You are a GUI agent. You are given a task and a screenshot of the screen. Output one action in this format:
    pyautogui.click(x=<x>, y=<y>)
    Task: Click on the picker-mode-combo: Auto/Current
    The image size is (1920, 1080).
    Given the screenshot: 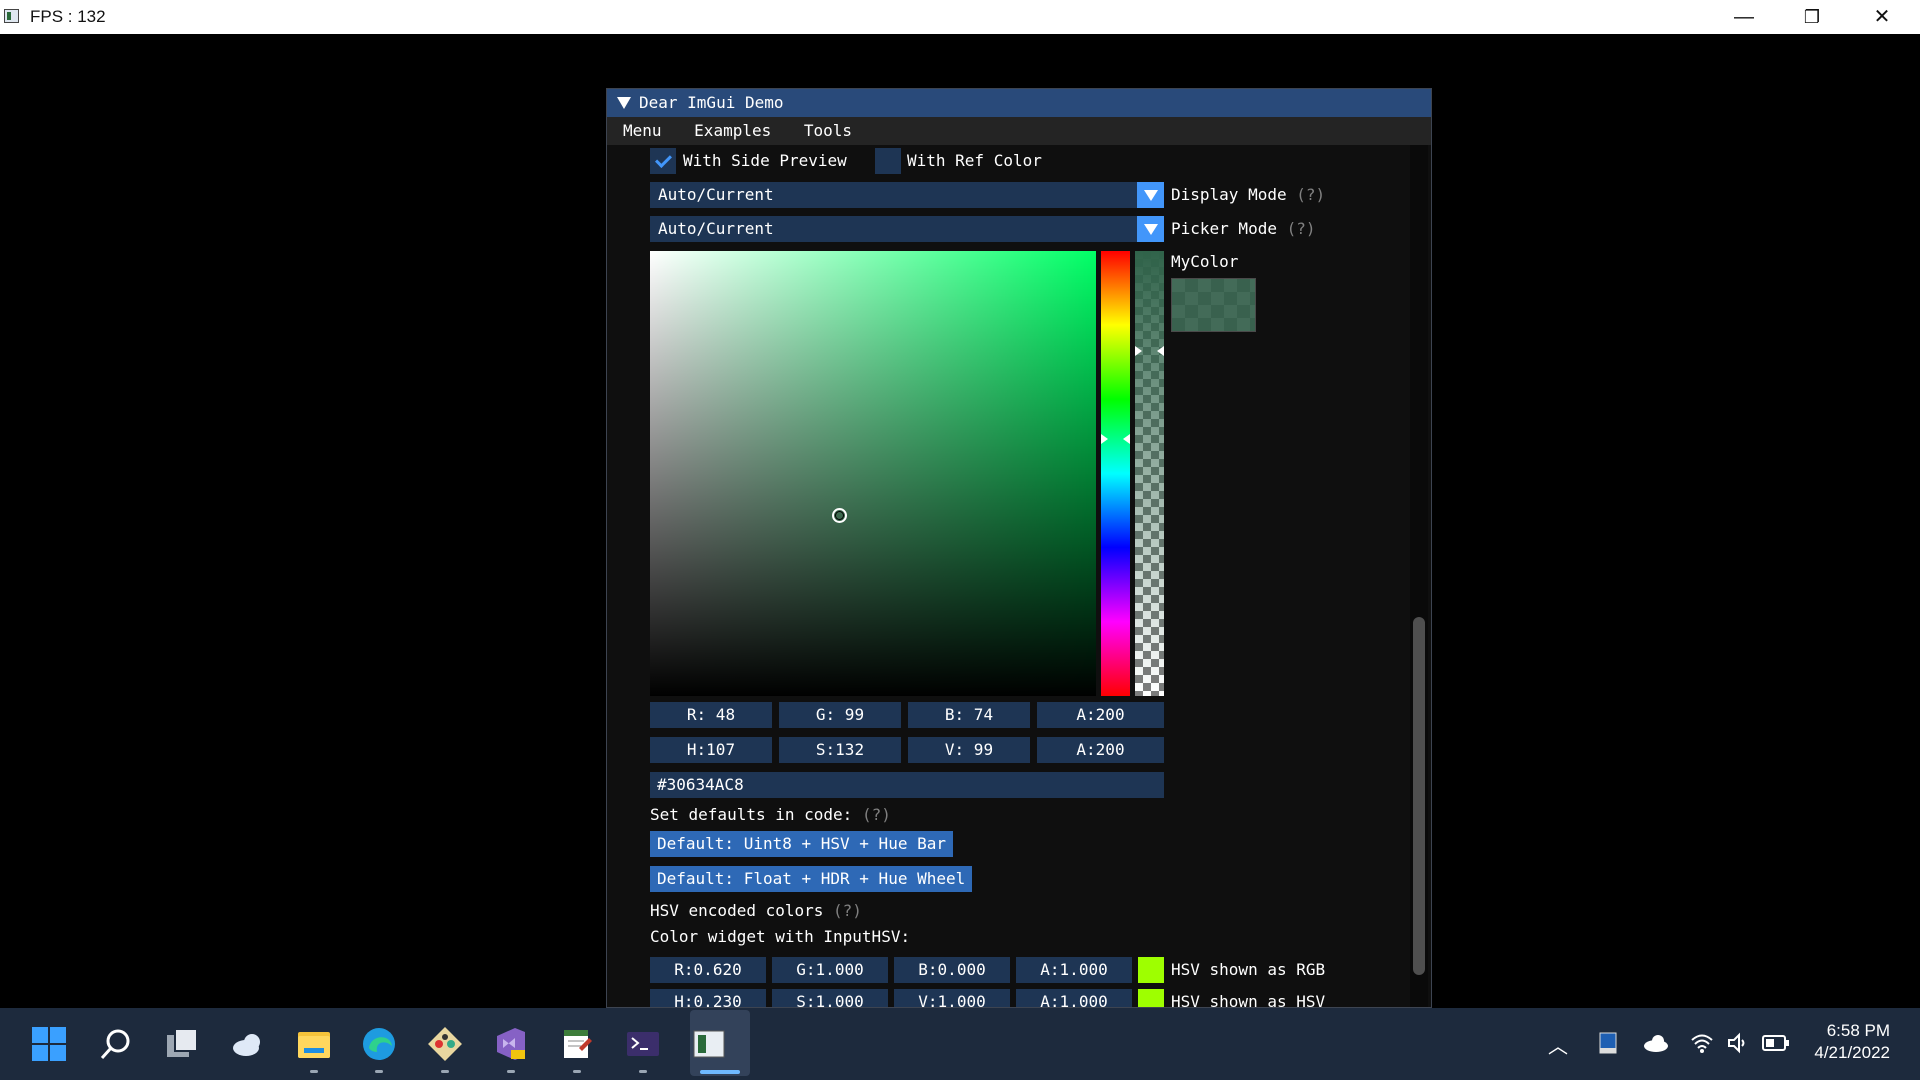 What is the action you would take?
    pyautogui.click(x=907, y=229)
    